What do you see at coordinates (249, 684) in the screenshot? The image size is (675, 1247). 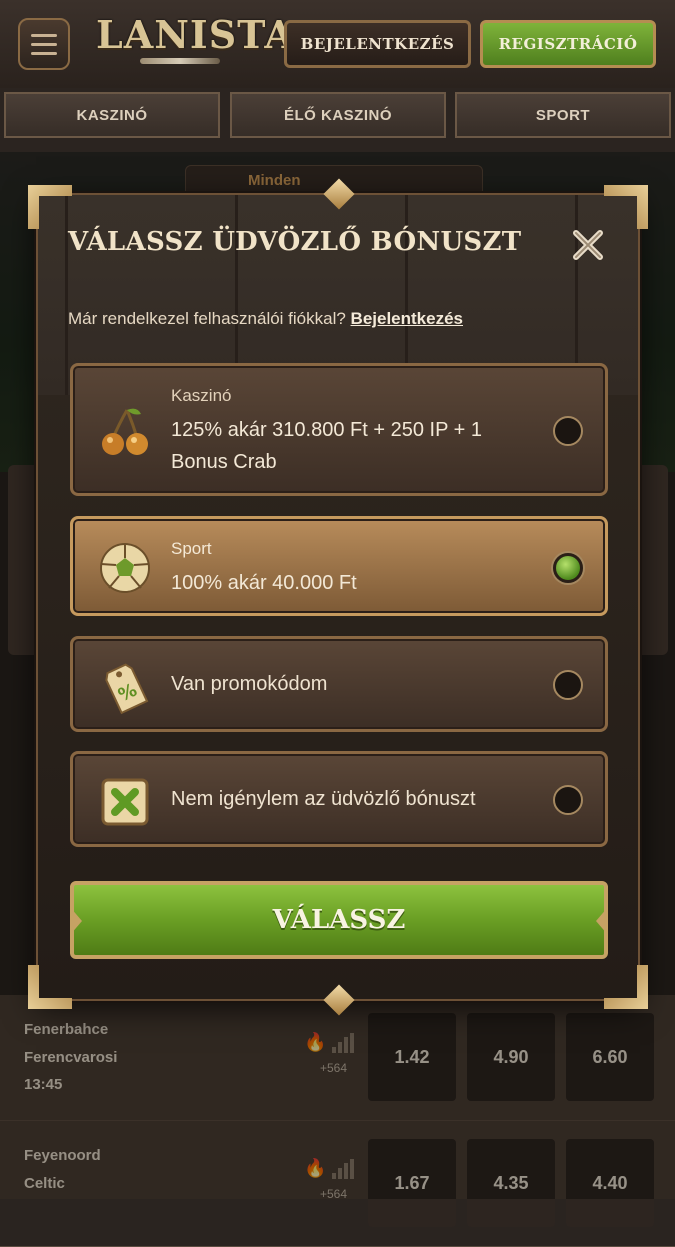 I see `option-title: Van promokódom` at bounding box center [249, 684].